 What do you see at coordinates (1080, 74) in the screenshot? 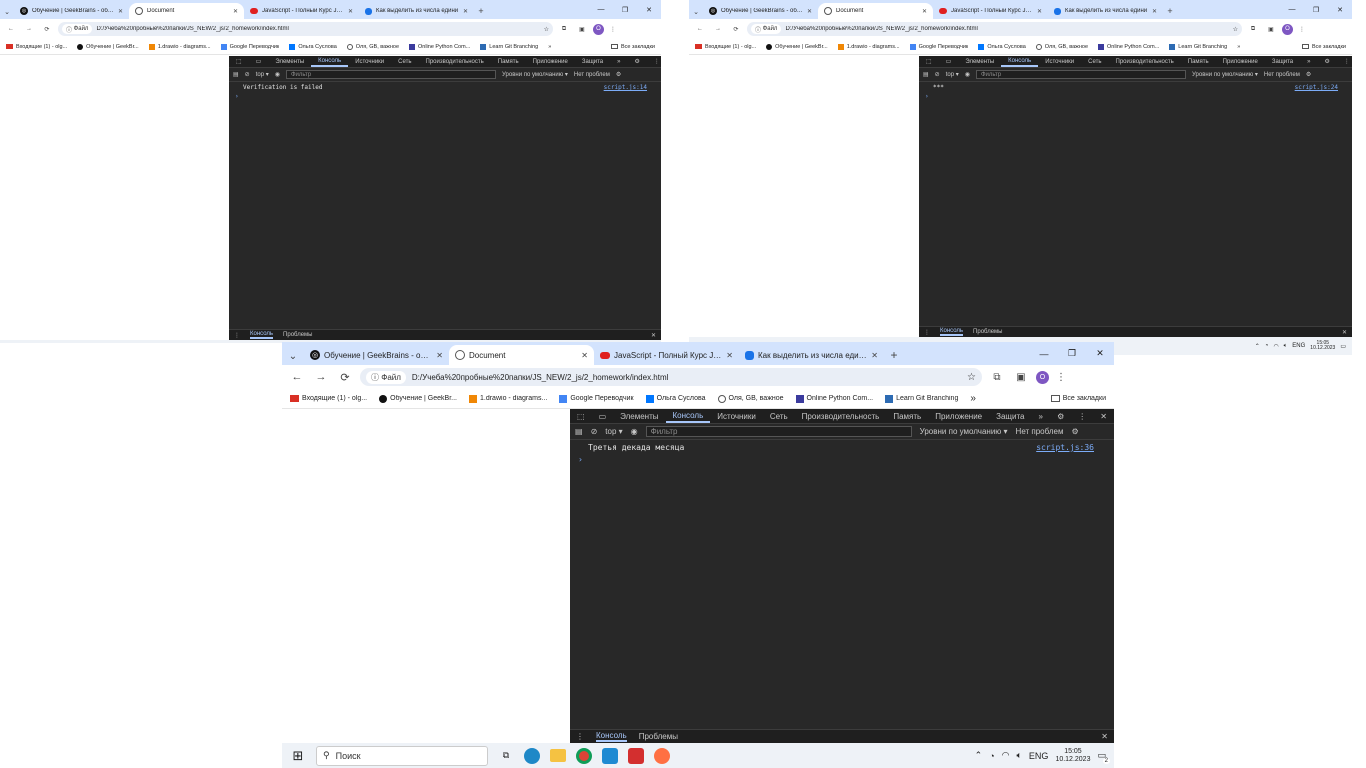
I see `filter-input: Фильтр` at bounding box center [1080, 74].